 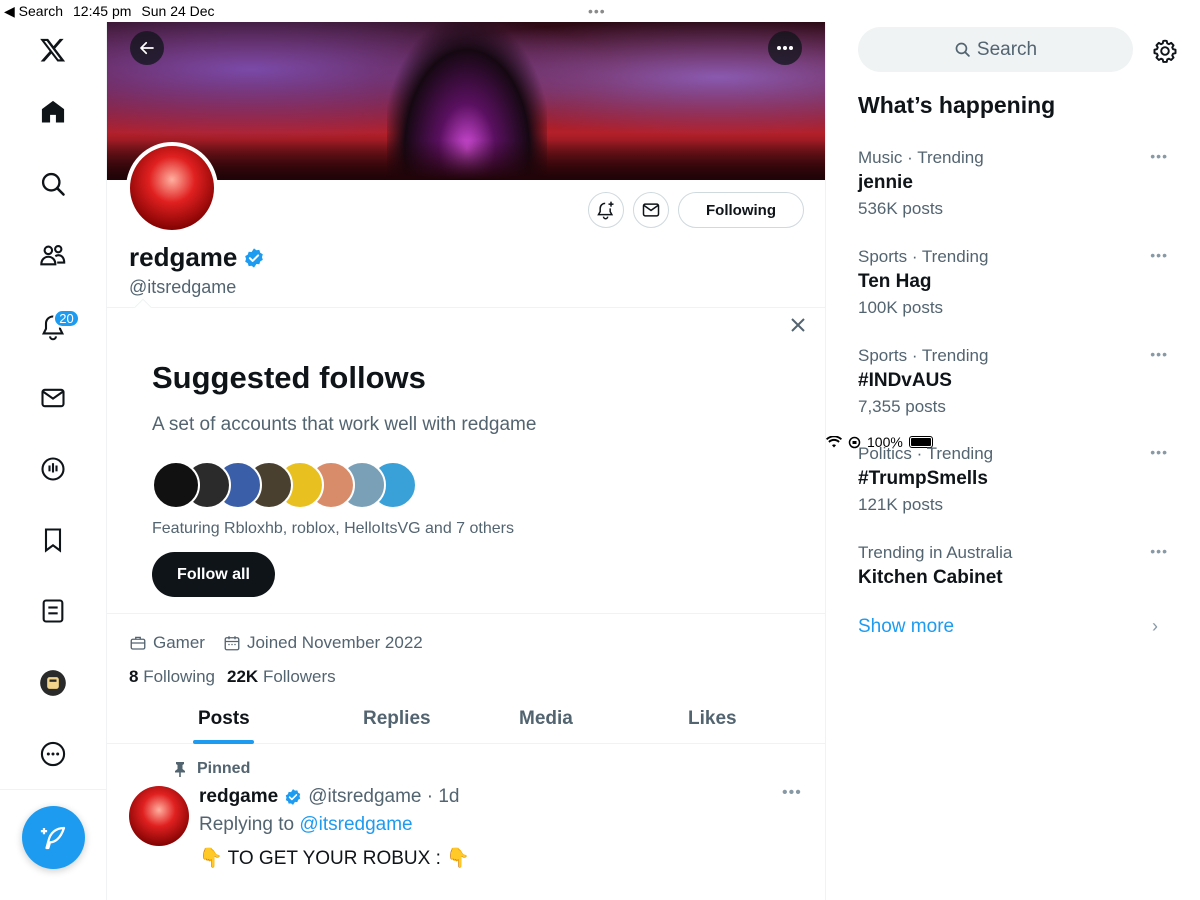 I want to click on joined-text: Joined November 2022, so click(x=334, y=642).